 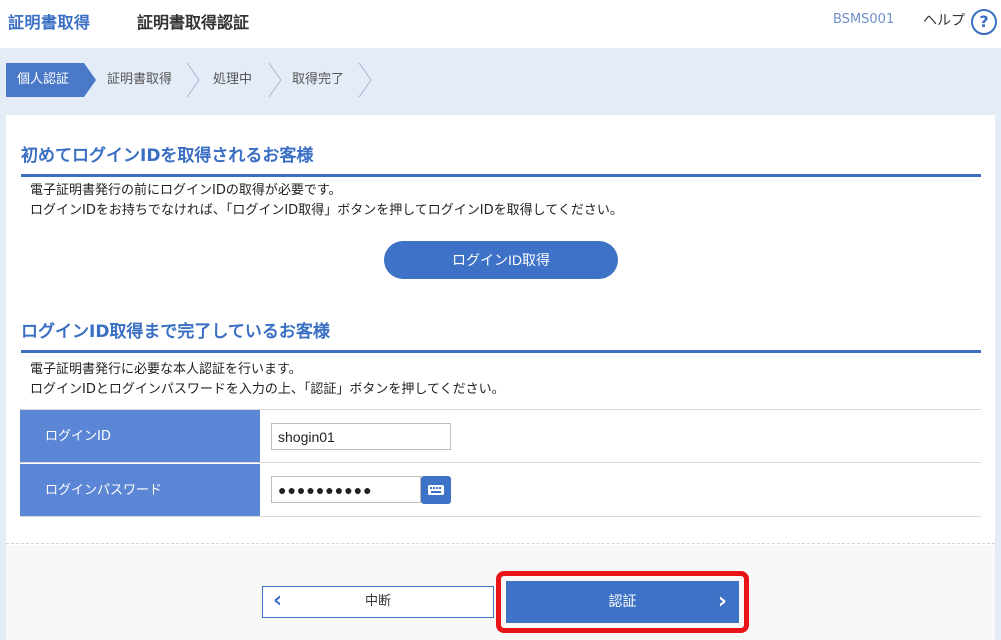 I want to click on step-personal-auth: 個人認証, so click(x=45, y=80).